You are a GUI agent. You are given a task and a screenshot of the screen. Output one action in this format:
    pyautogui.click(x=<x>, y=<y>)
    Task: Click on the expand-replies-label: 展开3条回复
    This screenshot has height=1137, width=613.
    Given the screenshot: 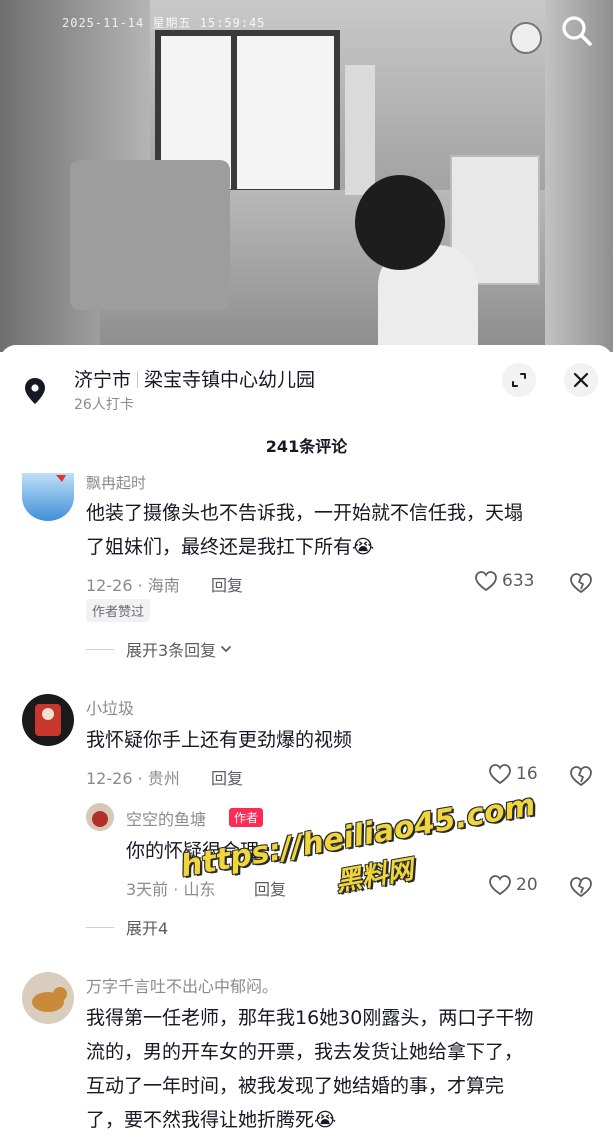 What is the action you would take?
    pyautogui.click(x=171, y=650)
    